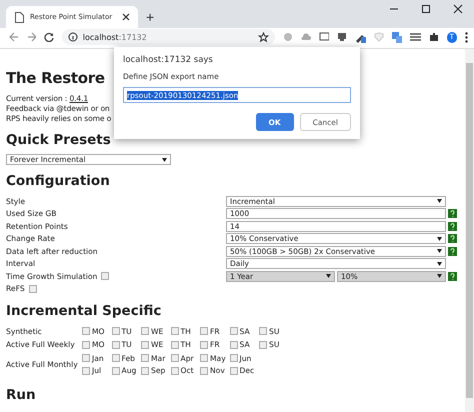 This screenshot has width=474, height=412. What do you see at coordinates (31, 37) in the screenshot?
I see `forward-icon` at bounding box center [31, 37].